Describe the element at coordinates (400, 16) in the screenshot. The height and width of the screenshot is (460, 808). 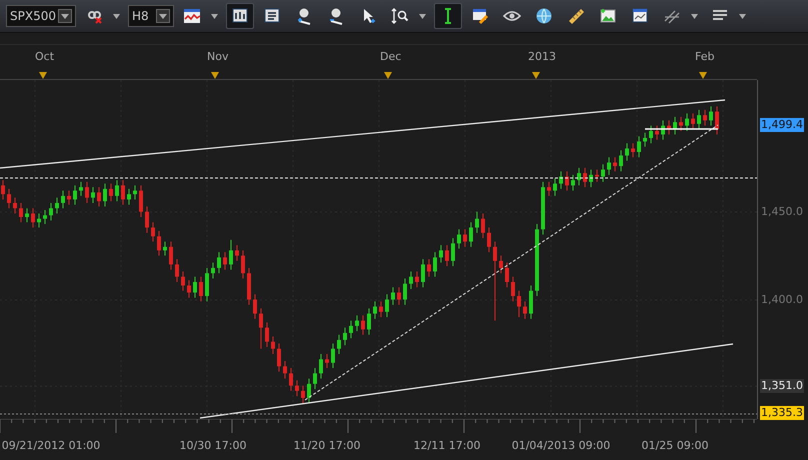
I see `zoom-range-icon` at that location.